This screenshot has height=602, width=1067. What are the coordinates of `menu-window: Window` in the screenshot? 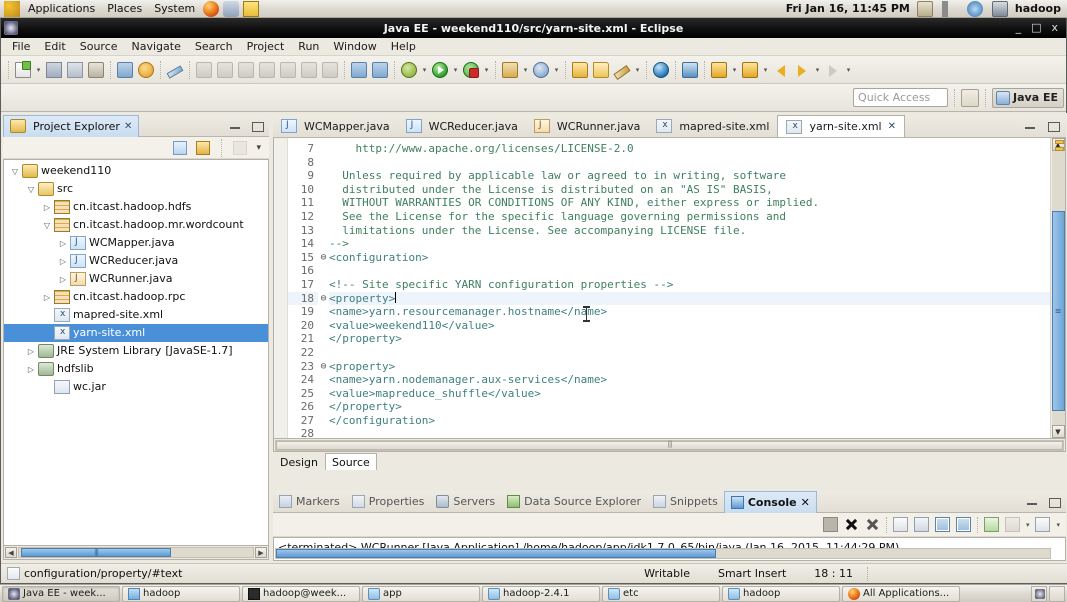 It's located at (354, 46).